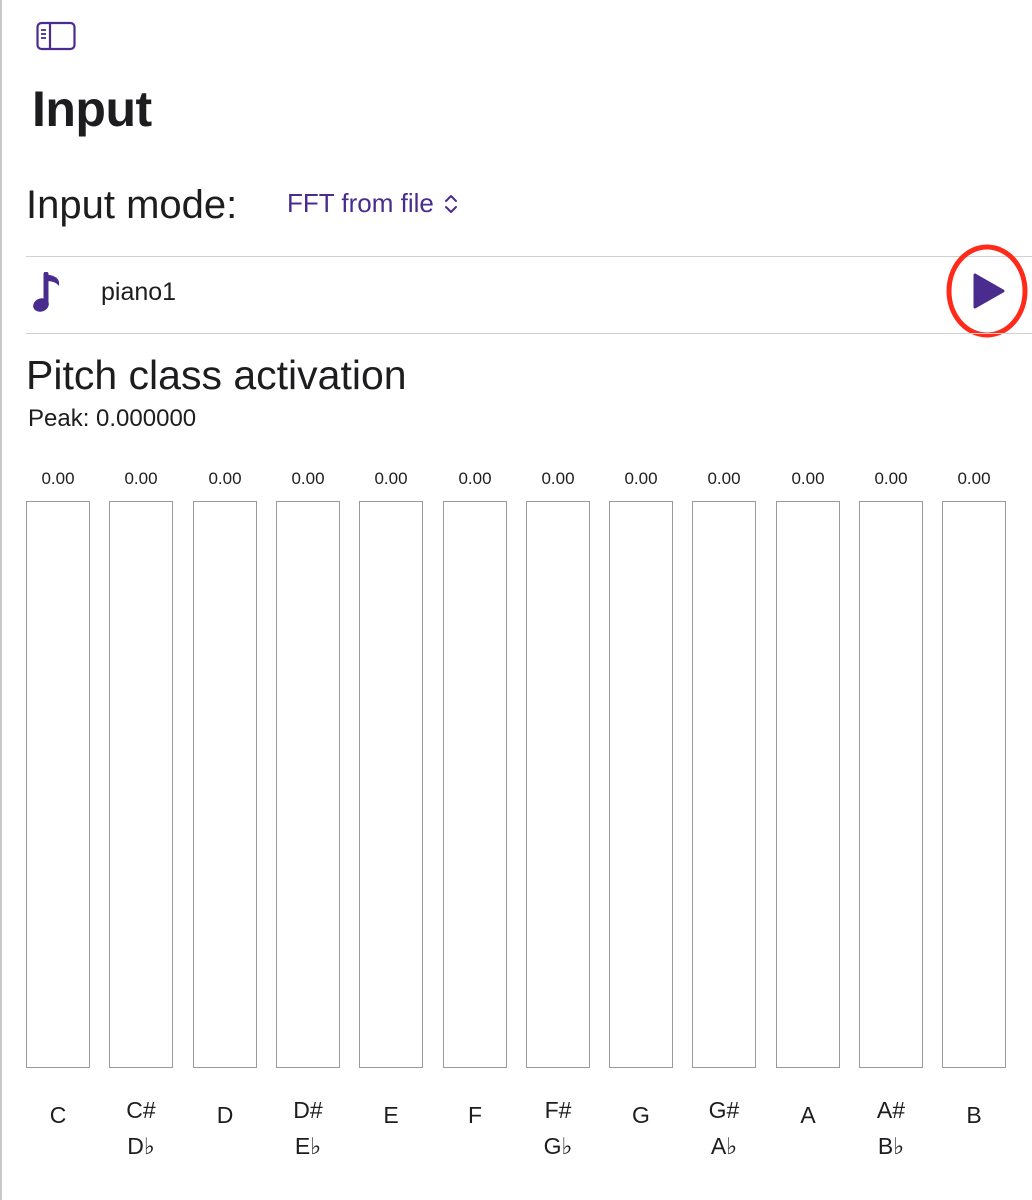  What do you see at coordinates (308, 1110) in the screenshot?
I see `note-label-line: D#` at bounding box center [308, 1110].